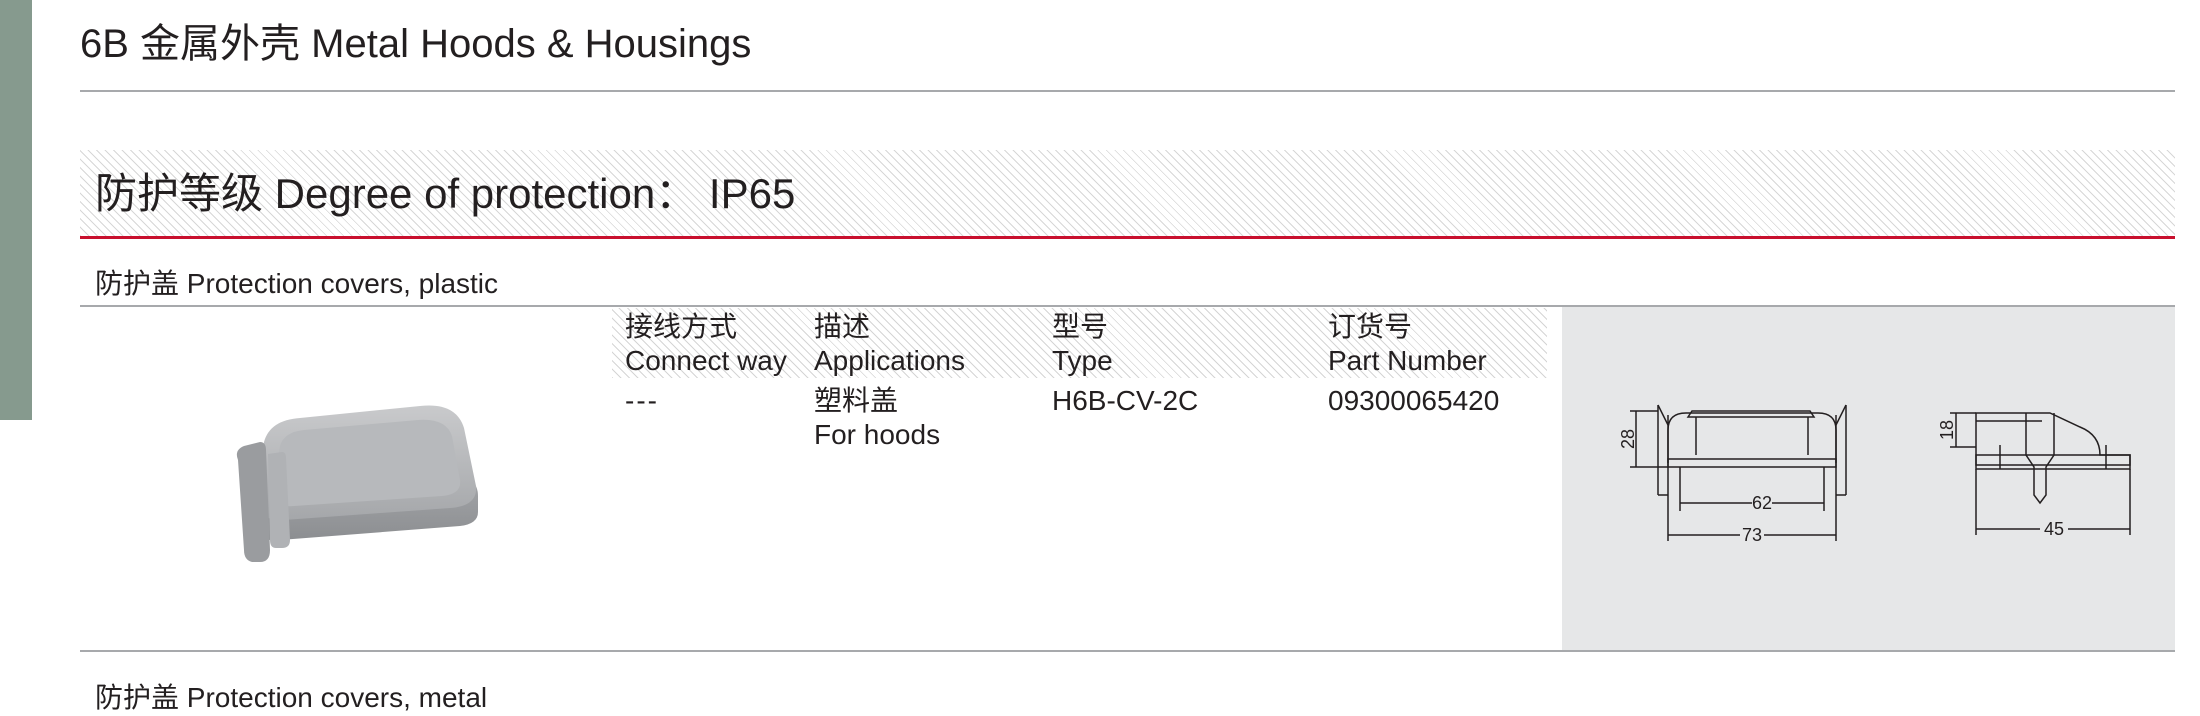  What do you see at coordinates (681, 326) in the screenshot?
I see `column-header-cn: 接线方式` at bounding box center [681, 326].